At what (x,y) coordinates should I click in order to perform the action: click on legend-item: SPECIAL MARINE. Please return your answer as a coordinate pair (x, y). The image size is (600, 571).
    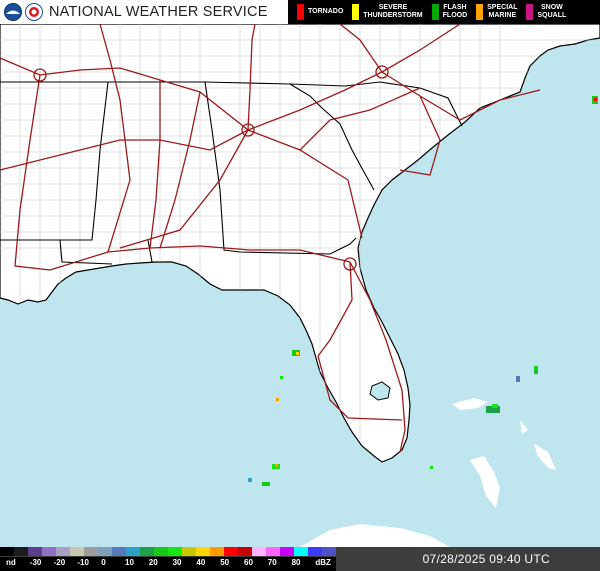
    Looking at the image, I should click on (492, 12).